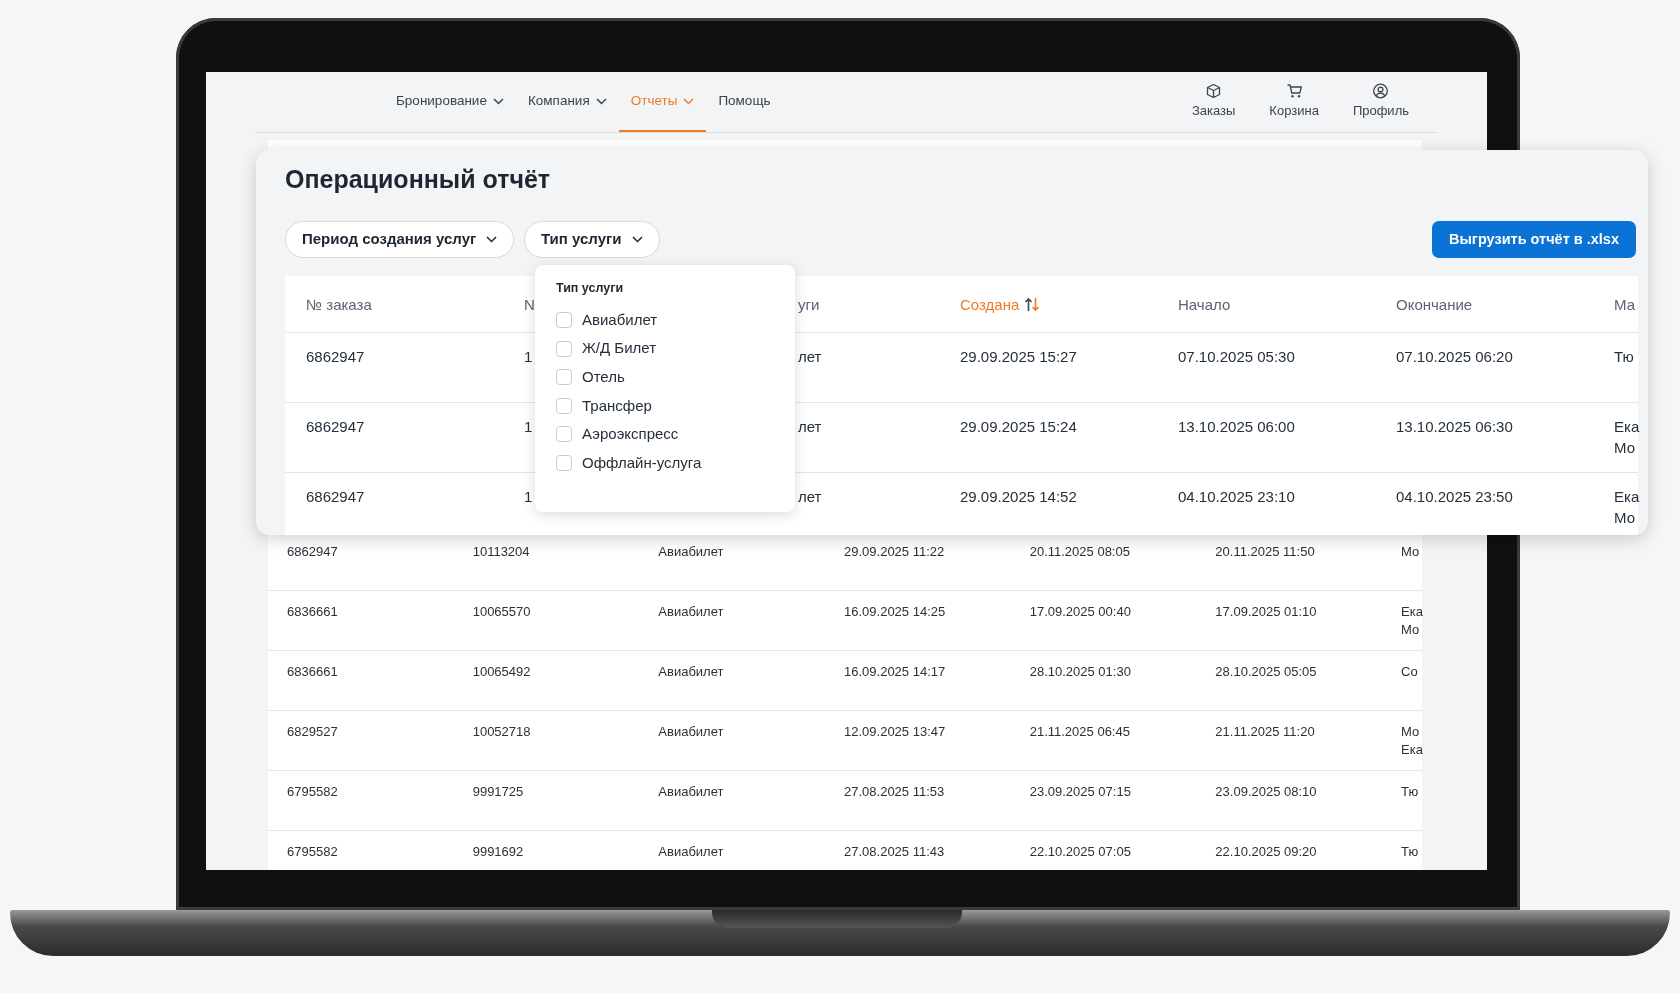 This screenshot has height=993, width=1680. Describe the element at coordinates (1213, 102) in the screenshot. I see `nav-action-button: Заказы` at that location.